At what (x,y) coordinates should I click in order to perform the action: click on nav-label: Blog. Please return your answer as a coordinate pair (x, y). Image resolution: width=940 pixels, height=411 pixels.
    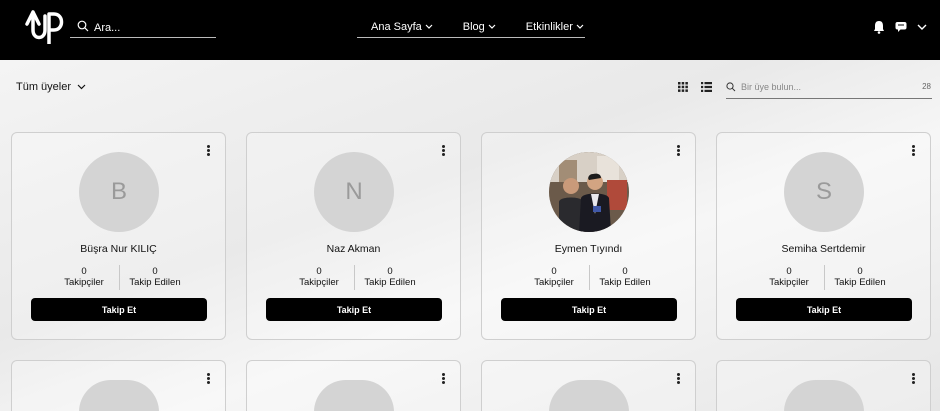
    Looking at the image, I should click on (473, 27).